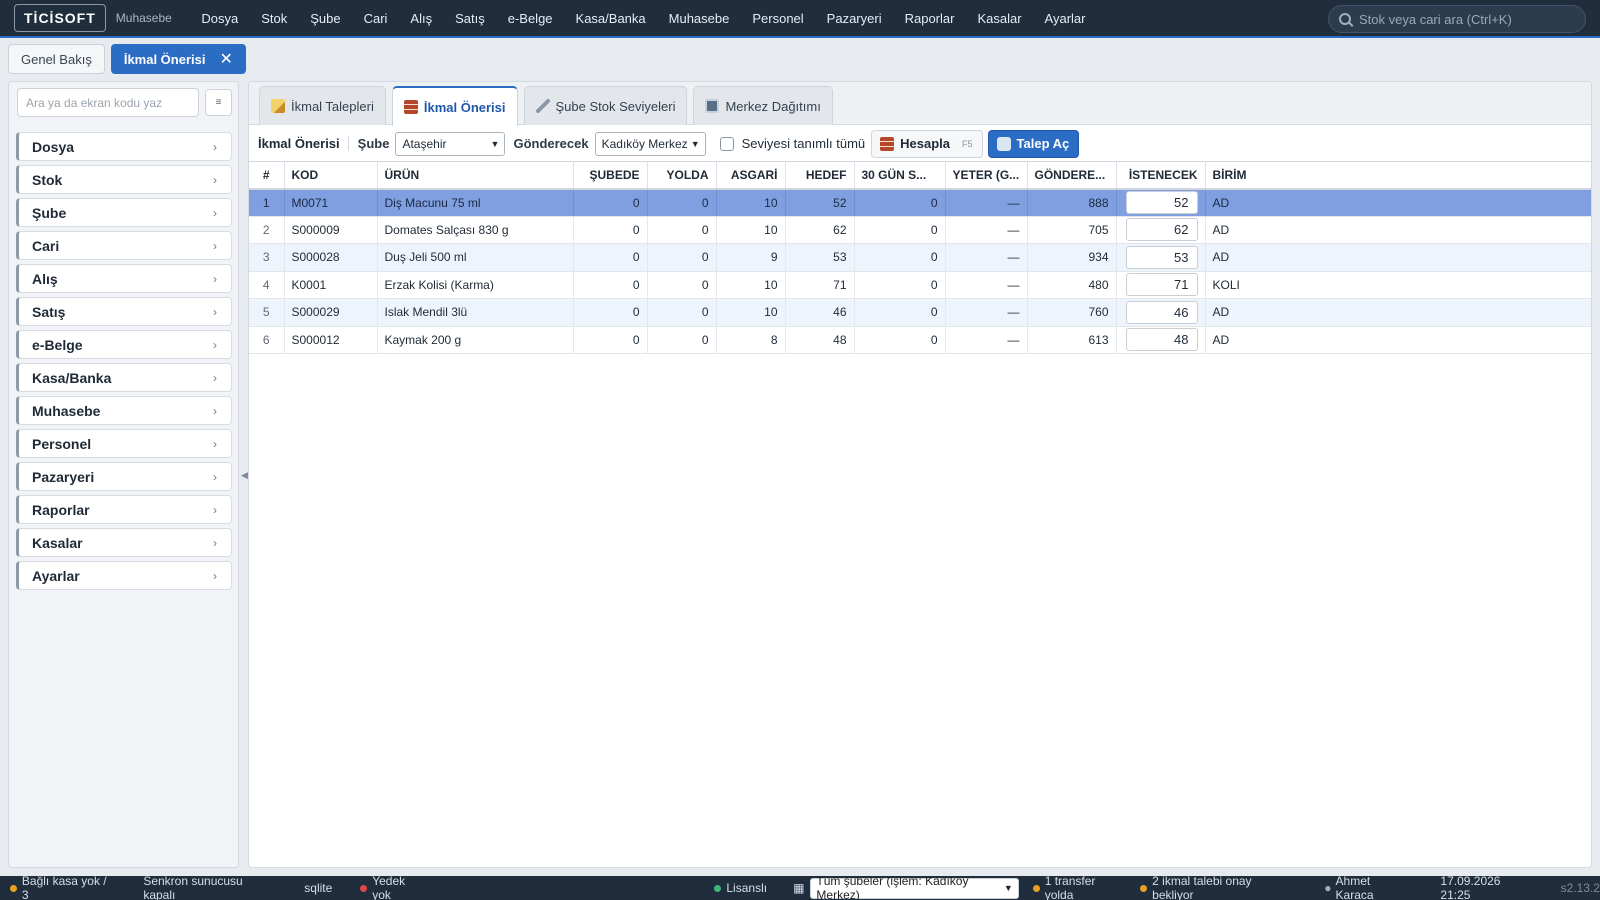 The width and height of the screenshot is (1600, 900). I want to click on sidebar-item-muhasebe: Muhasebe ›, so click(124, 410).